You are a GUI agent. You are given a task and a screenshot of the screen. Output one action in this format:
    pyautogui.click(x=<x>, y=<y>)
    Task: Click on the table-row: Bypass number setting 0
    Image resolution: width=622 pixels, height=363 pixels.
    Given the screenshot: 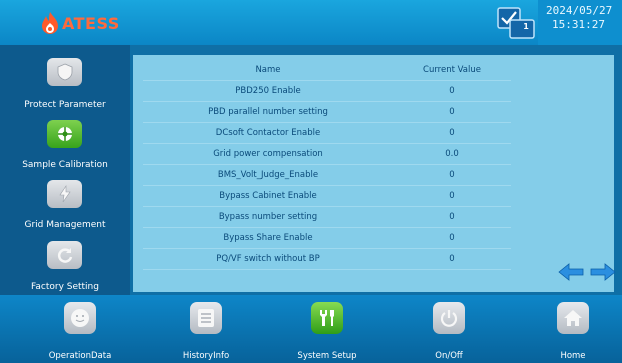 What is the action you would take?
    pyautogui.click(x=327, y=217)
    